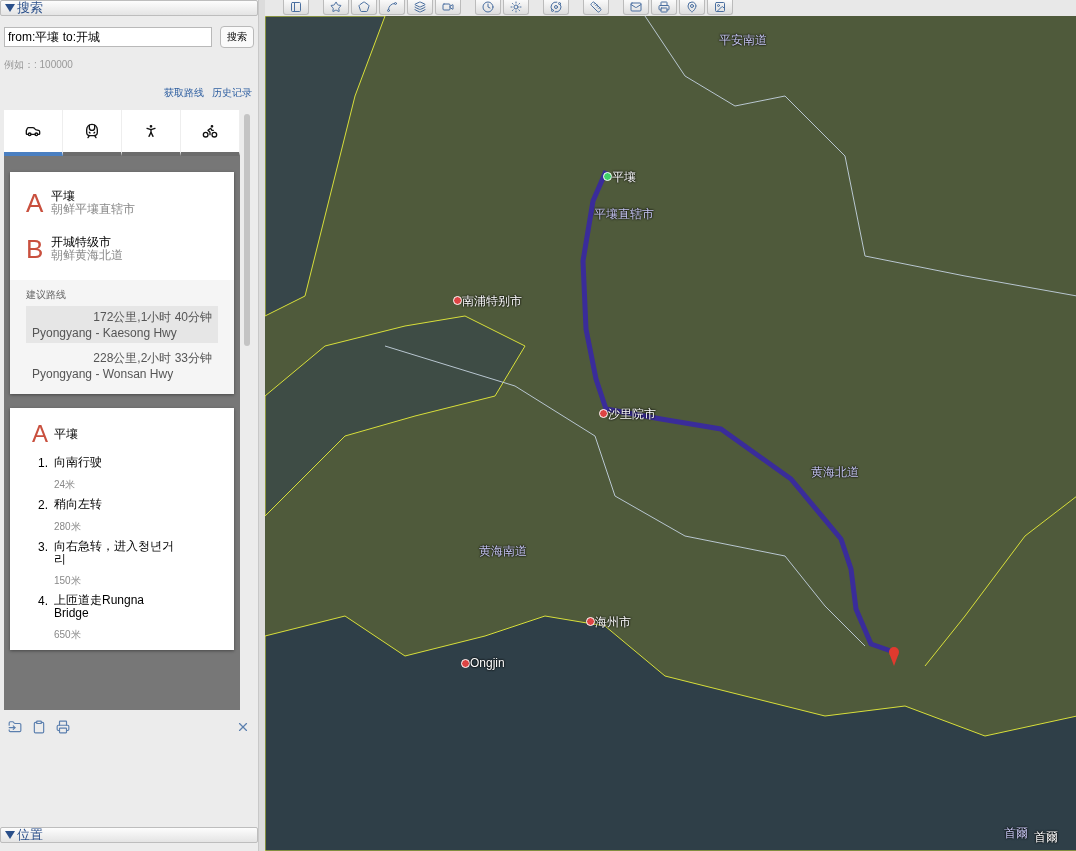  I want to click on place-region: 朝鲜平壤直辖市, so click(93, 209).